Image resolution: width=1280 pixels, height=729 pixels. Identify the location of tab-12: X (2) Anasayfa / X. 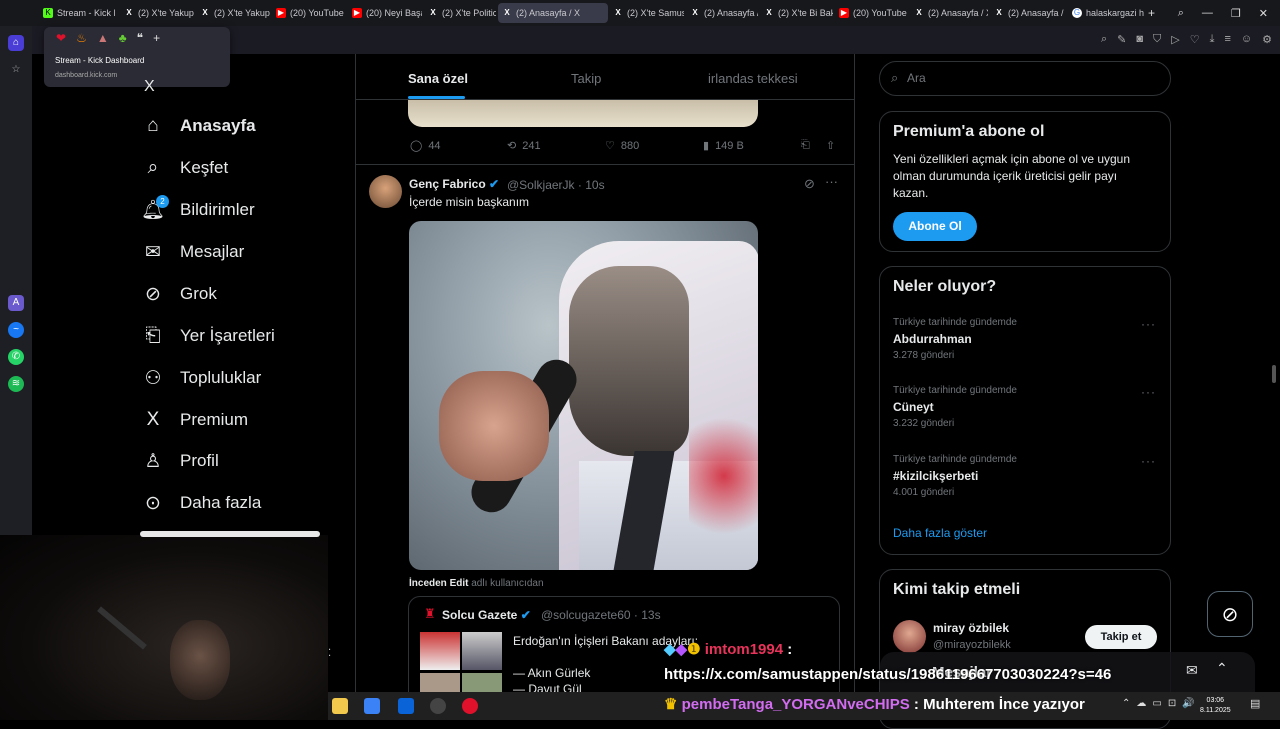
(949, 13).